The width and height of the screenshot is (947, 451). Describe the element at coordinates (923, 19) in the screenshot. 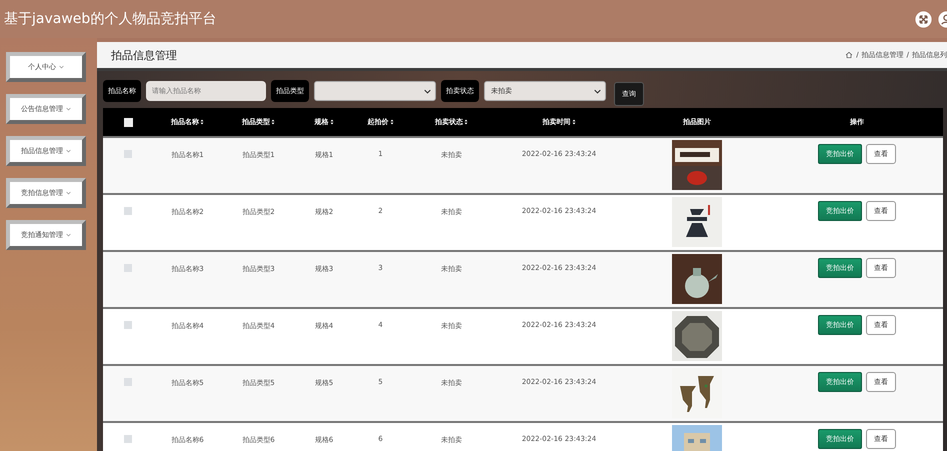

I see `fullscreen-icon` at that location.